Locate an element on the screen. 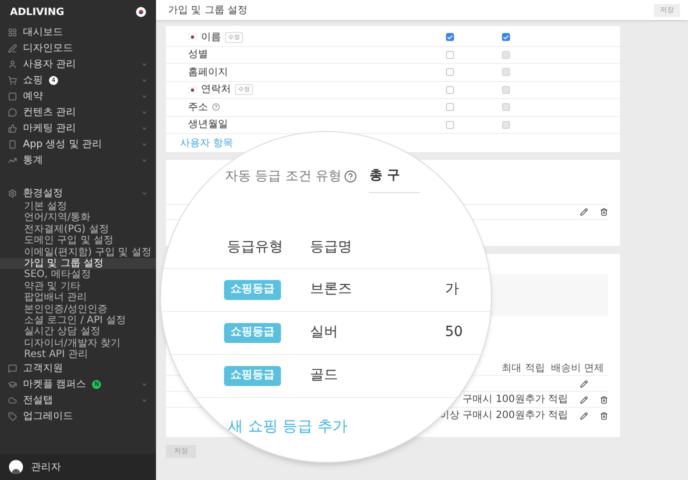 The width and height of the screenshot is (688, 480). column-header: 등급유형 is located at coordinates (255, 247).